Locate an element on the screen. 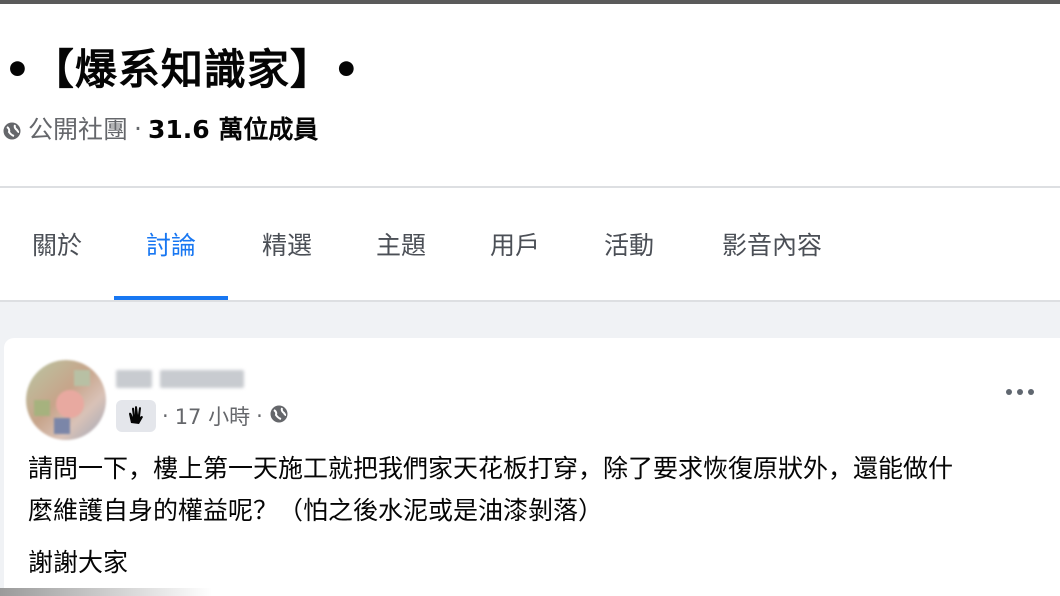  tab-featured: 精選 is located at coordinates (287, 244).